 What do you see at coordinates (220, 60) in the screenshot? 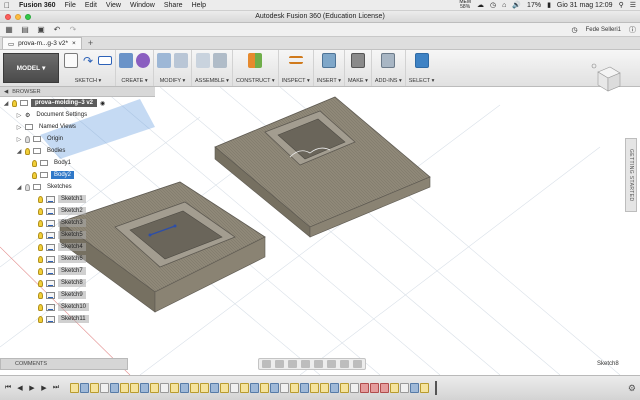
I see `joint-icon` at bounding box center [220, 60].